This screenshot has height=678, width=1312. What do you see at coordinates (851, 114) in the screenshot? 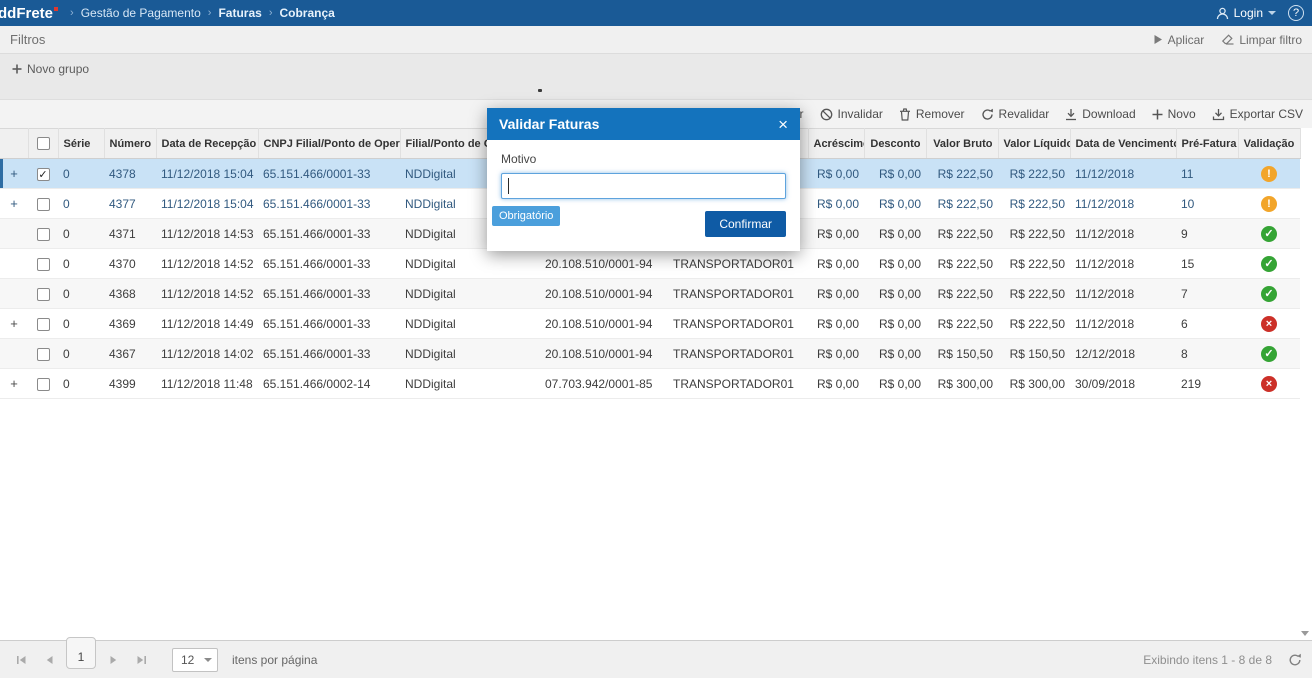
I see `invalidate-button: Invalidar` at bounding box center [851, 114].